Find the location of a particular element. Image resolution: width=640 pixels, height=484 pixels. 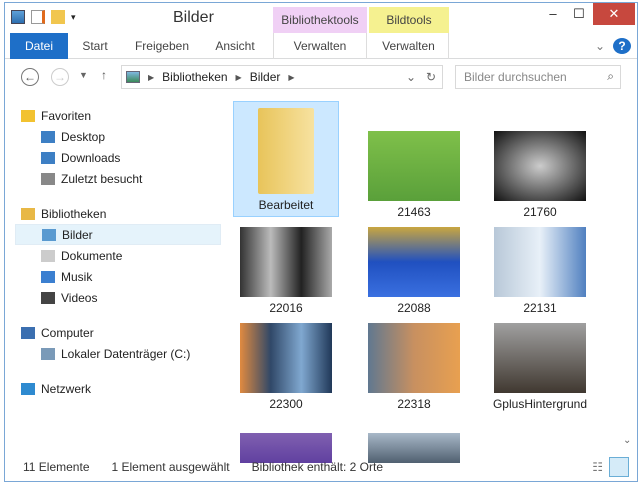

breadcrumb-bilder: Bilder is located at coordinates (265, 77).